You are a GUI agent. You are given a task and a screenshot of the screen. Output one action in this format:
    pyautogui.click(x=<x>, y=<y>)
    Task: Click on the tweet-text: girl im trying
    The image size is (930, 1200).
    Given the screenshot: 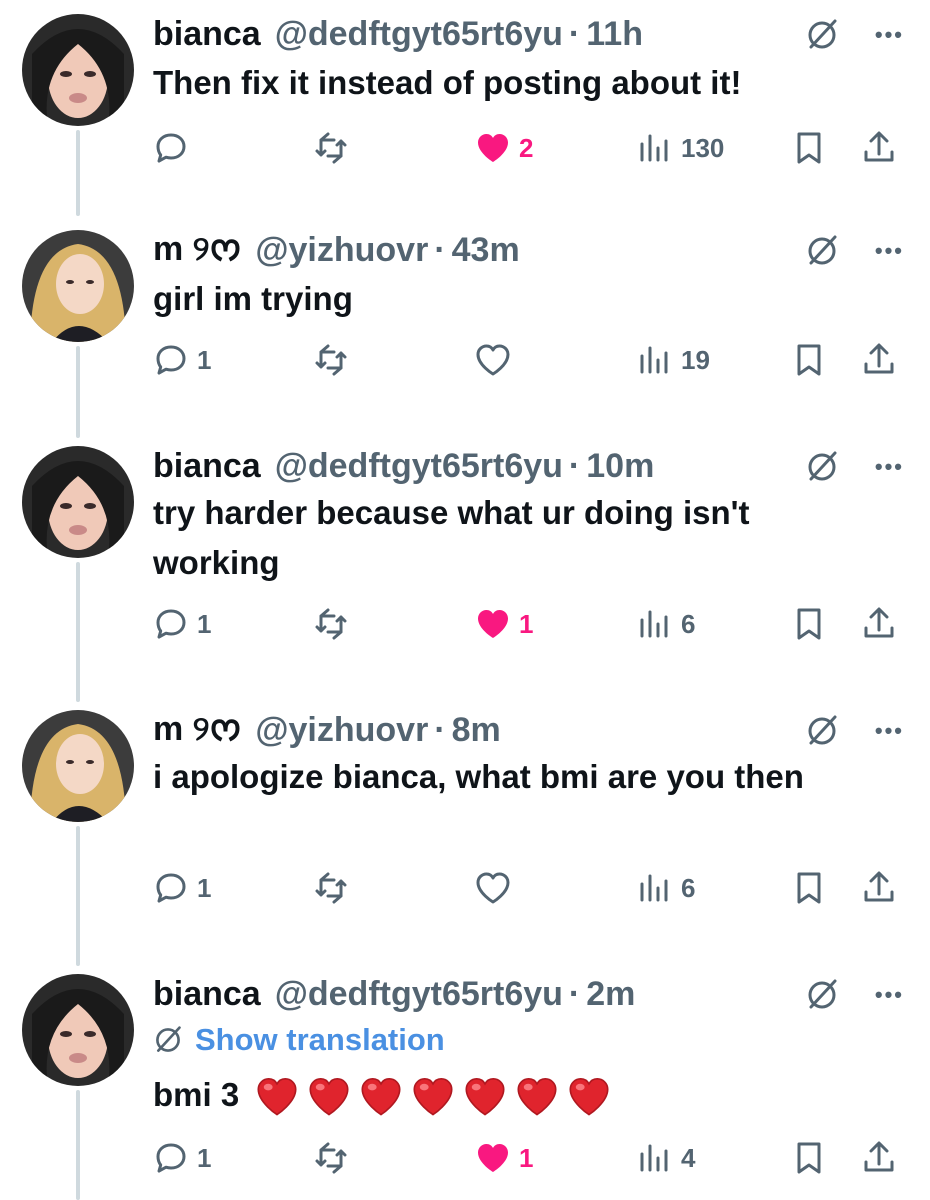 What is the action you would take?
    pyautogui.click(x=253, y=298)
    